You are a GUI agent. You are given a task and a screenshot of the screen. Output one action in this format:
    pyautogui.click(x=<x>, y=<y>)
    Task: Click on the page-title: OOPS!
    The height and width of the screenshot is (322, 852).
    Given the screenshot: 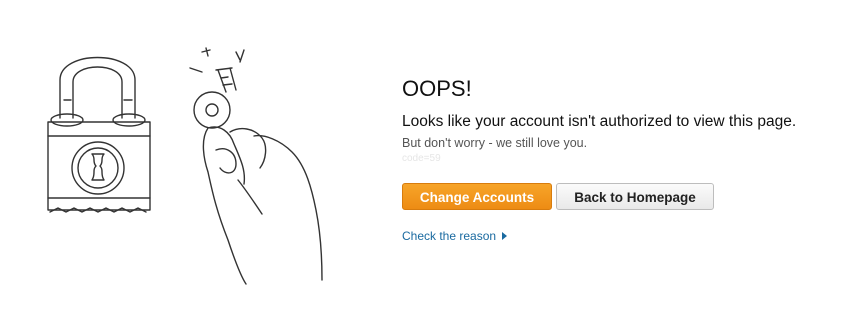 What is the action you would take?
    pyautogui.click(x=437, y=88)
    